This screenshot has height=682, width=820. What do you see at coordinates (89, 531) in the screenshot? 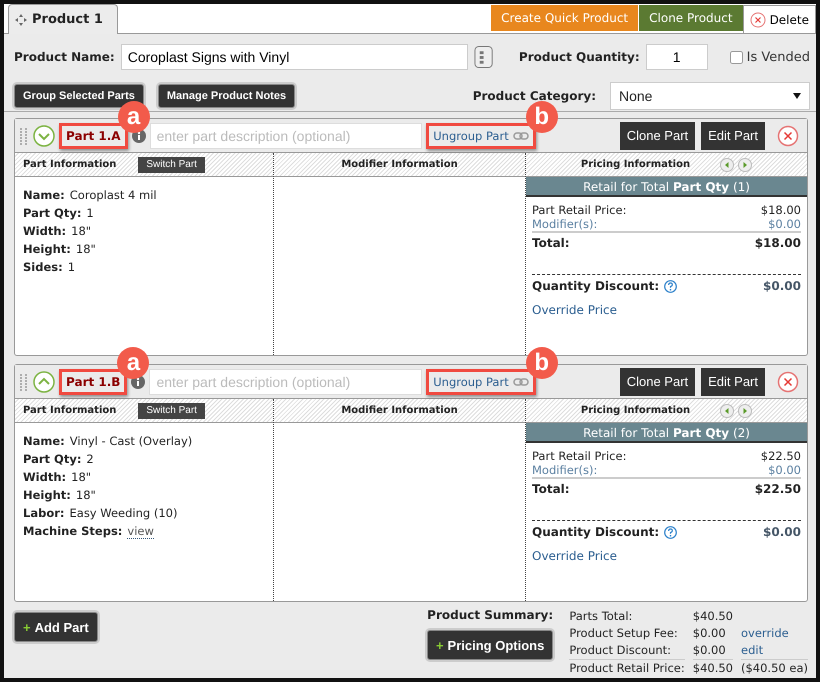
I see `part-detail: Machine Steps: view` at bounding box center [89, 531].